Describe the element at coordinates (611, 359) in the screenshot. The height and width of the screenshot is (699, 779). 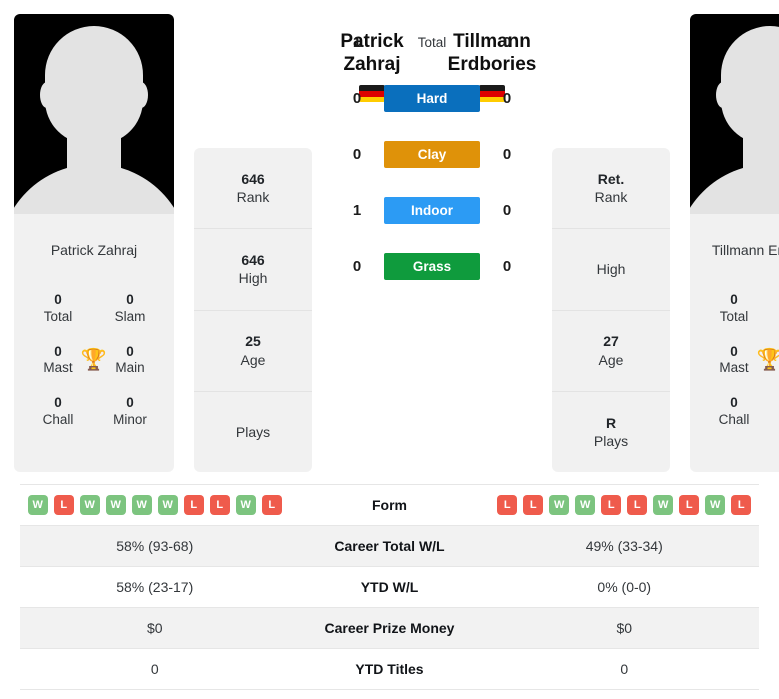
I see `right-age-label: Age` at that location.